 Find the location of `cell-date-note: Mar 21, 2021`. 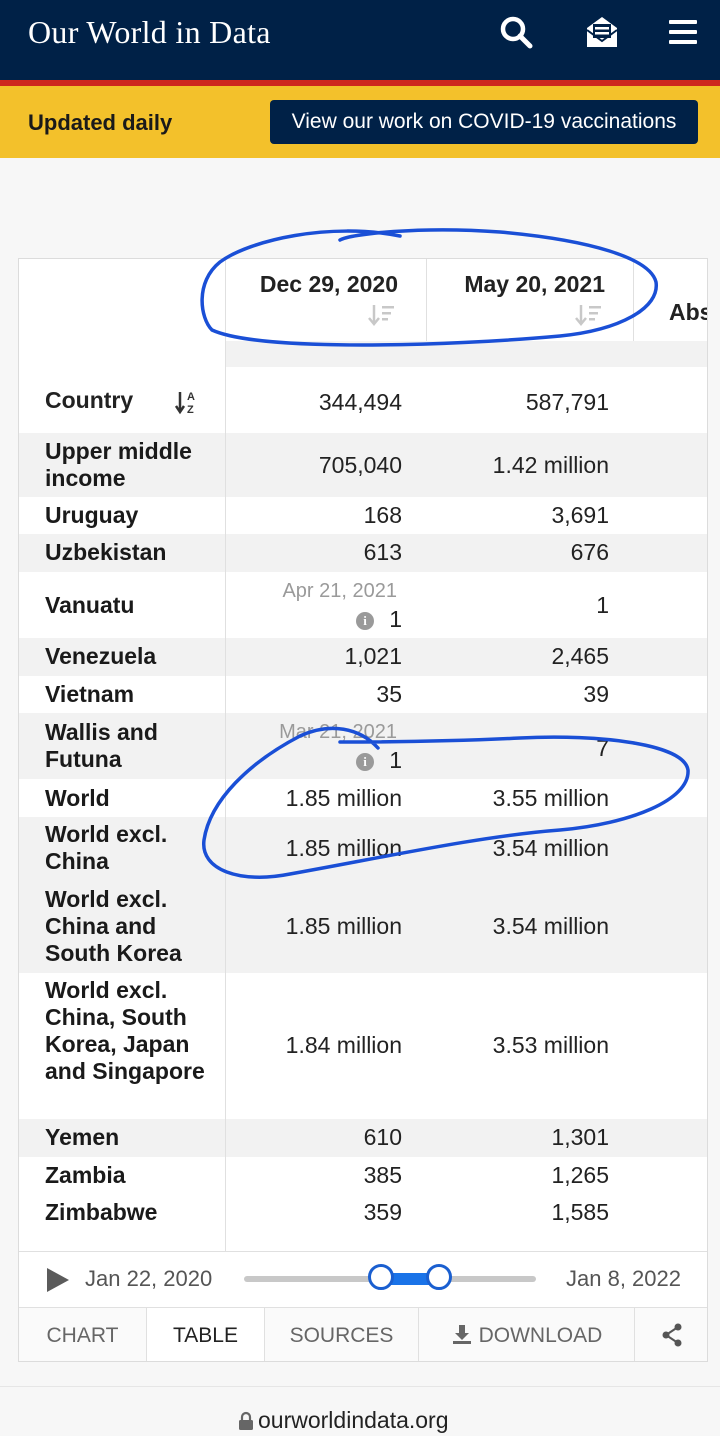

cell-date-note: Mar 21, 2021 is located at coordinates (338, 732).